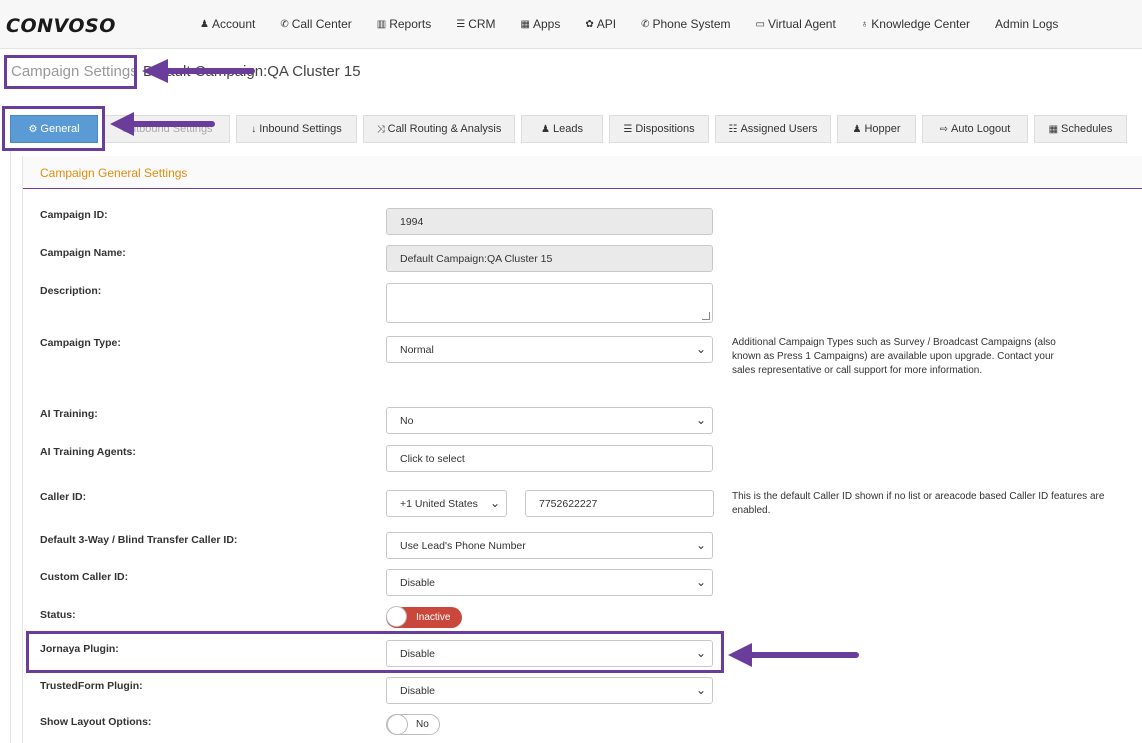 Image resolution: width=1142 pixels, height=743 pixels. What do you see at coordinates (562, 129) in the screenshot?
I see `tab-leads: ♟ Leads` at bounding box center [562, 129].